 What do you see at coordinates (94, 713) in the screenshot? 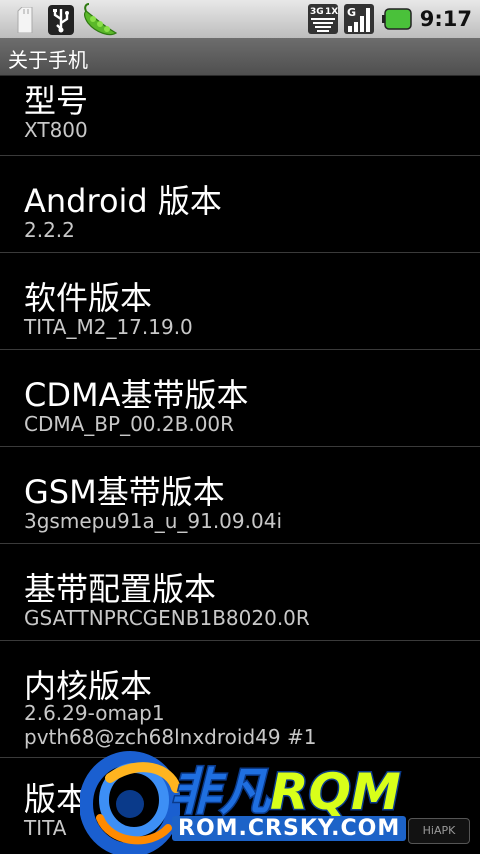
I see `kernel-version-line1: 2.6.29-omap1` at bounding box center [94, 713].